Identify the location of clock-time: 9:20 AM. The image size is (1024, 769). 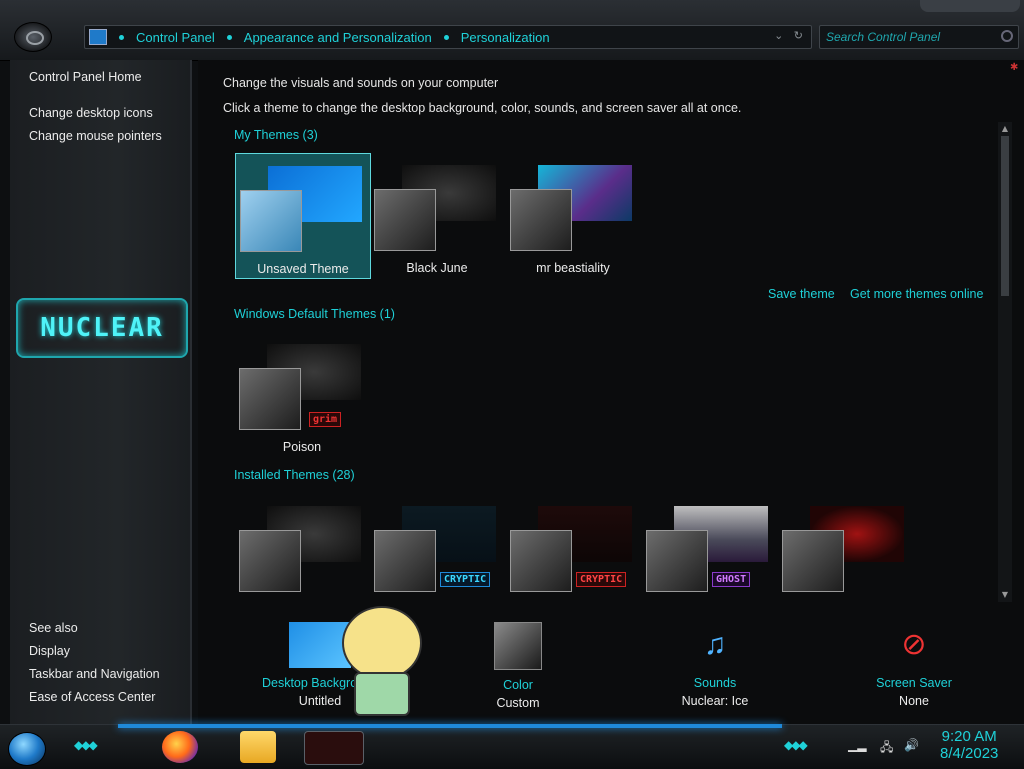
(969, 736).